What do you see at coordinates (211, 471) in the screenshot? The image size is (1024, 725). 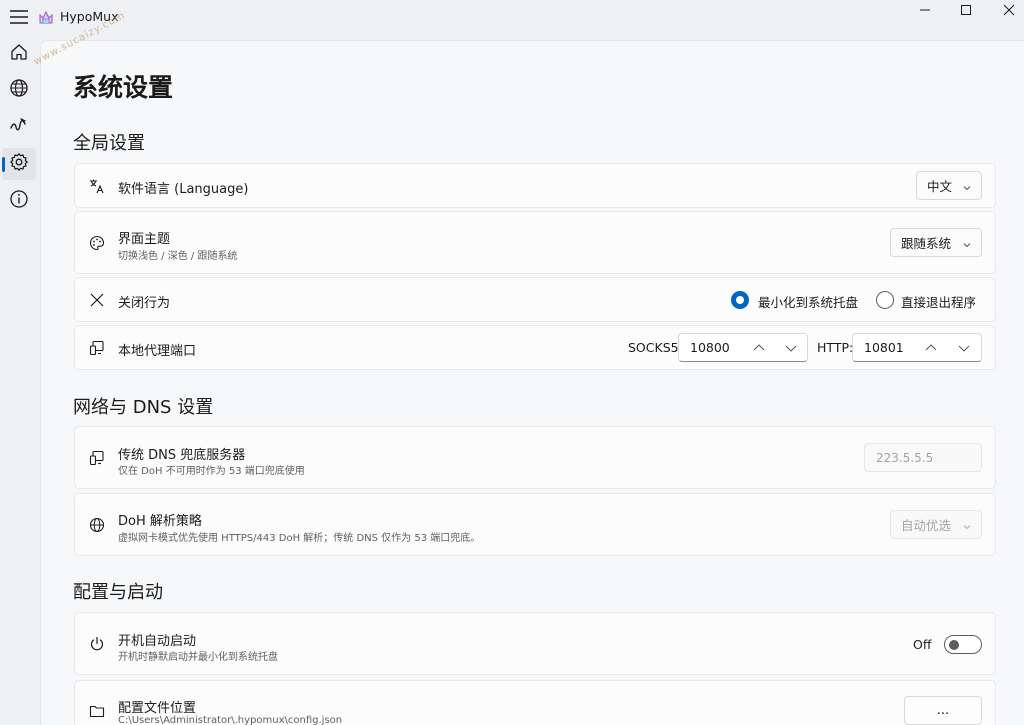 I see `dns-fallback-description: 仅在 DoH 不可用时作为 53 端口兜底使用` at bounding box center [211, 471].